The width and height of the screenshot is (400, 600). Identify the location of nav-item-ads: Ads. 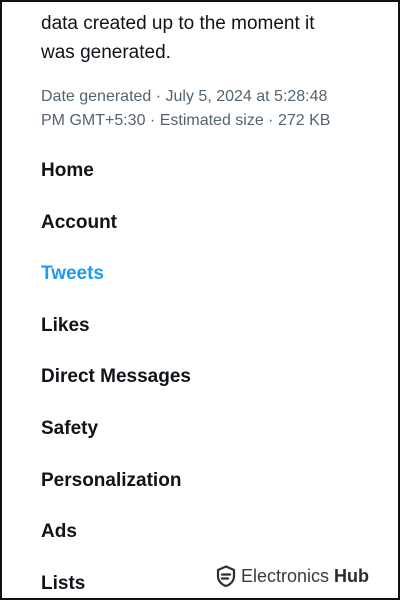
(116, 542).